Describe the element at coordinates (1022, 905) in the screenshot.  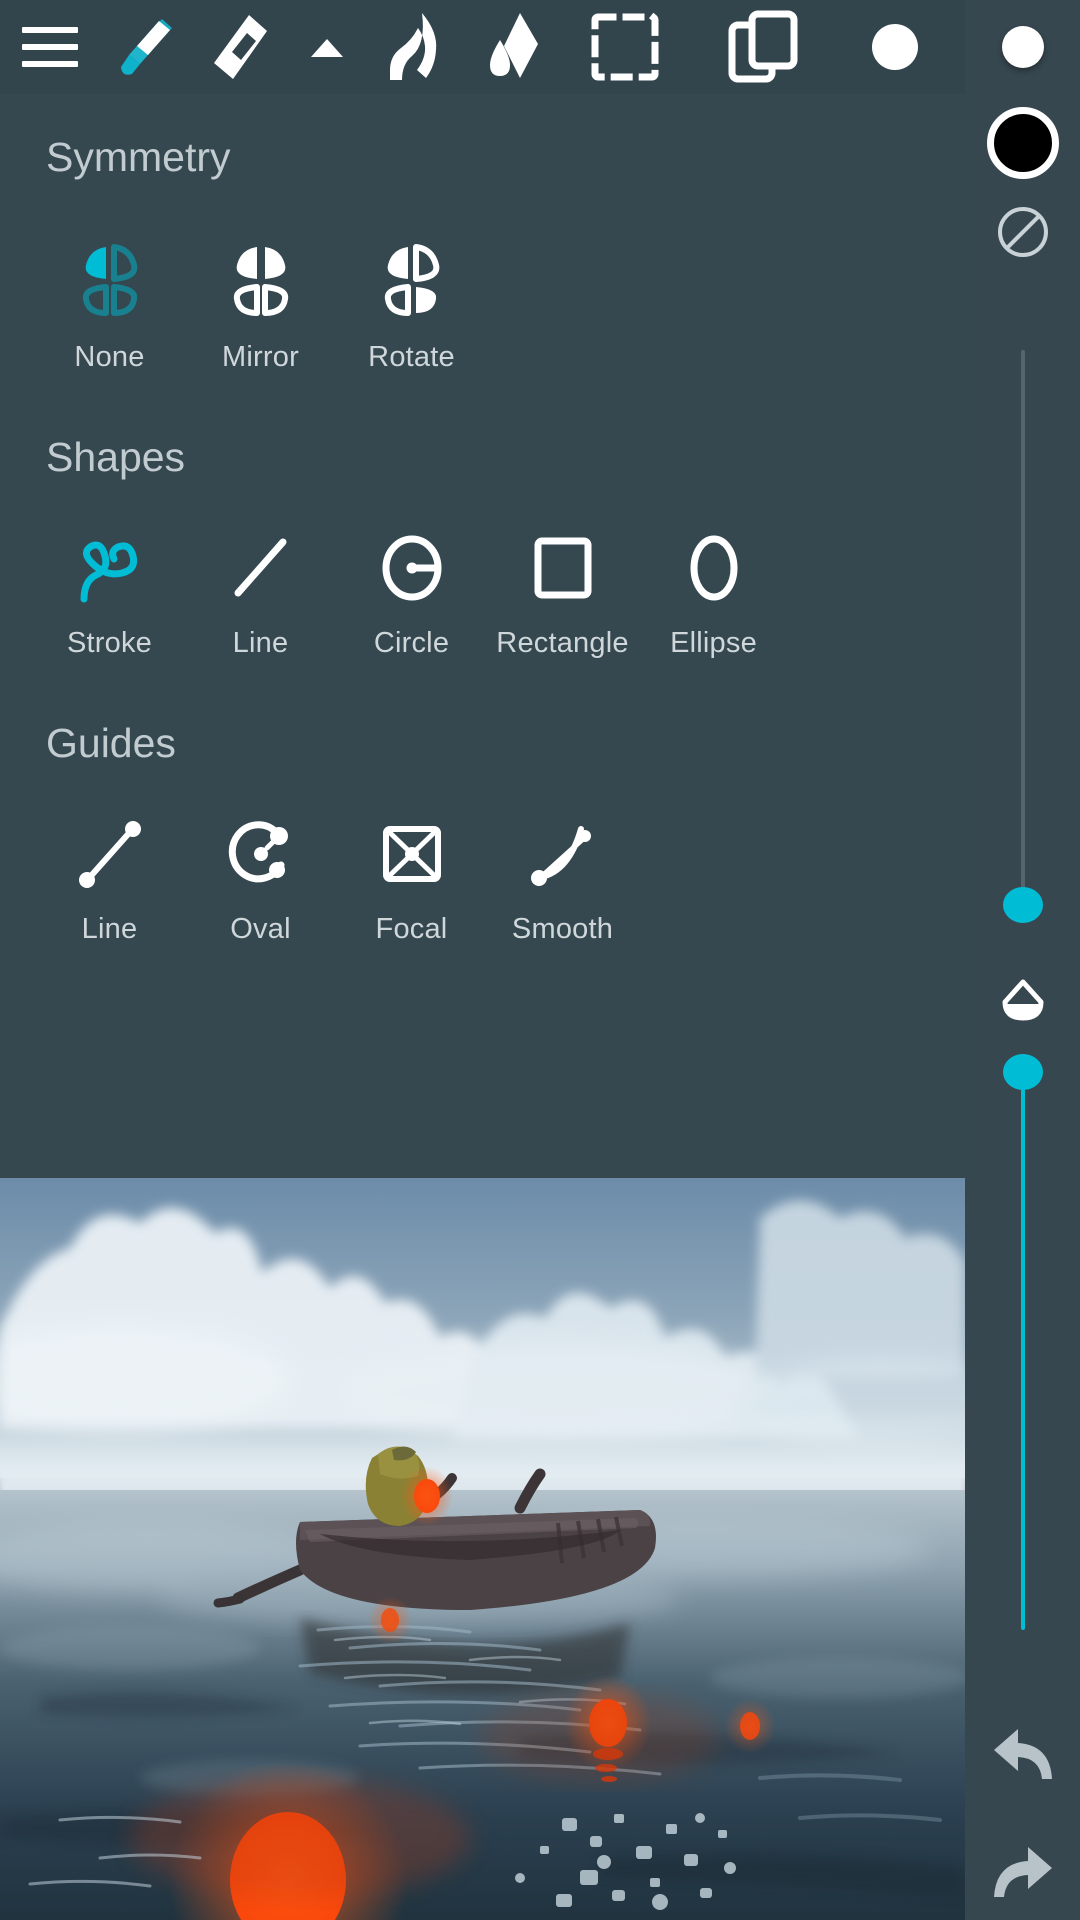
I see `brush-size-slider-thumb` at that location.